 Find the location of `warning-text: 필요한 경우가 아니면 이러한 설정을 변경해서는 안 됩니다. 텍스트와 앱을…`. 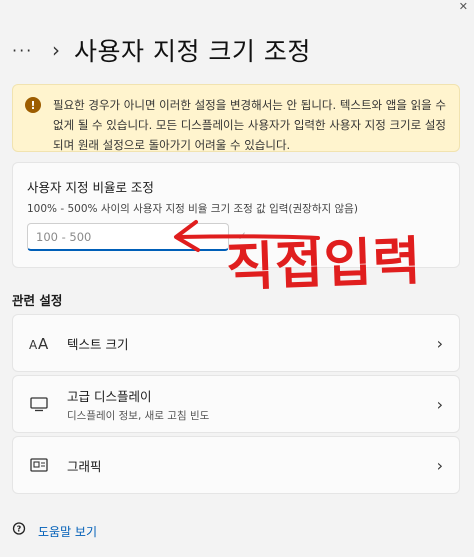

warning-text: 필요한 경우가 아니면 이러한 설정을 변경해서는 안 됩니다. 텍스트와 앱을… is located at coordinates (250, 125).